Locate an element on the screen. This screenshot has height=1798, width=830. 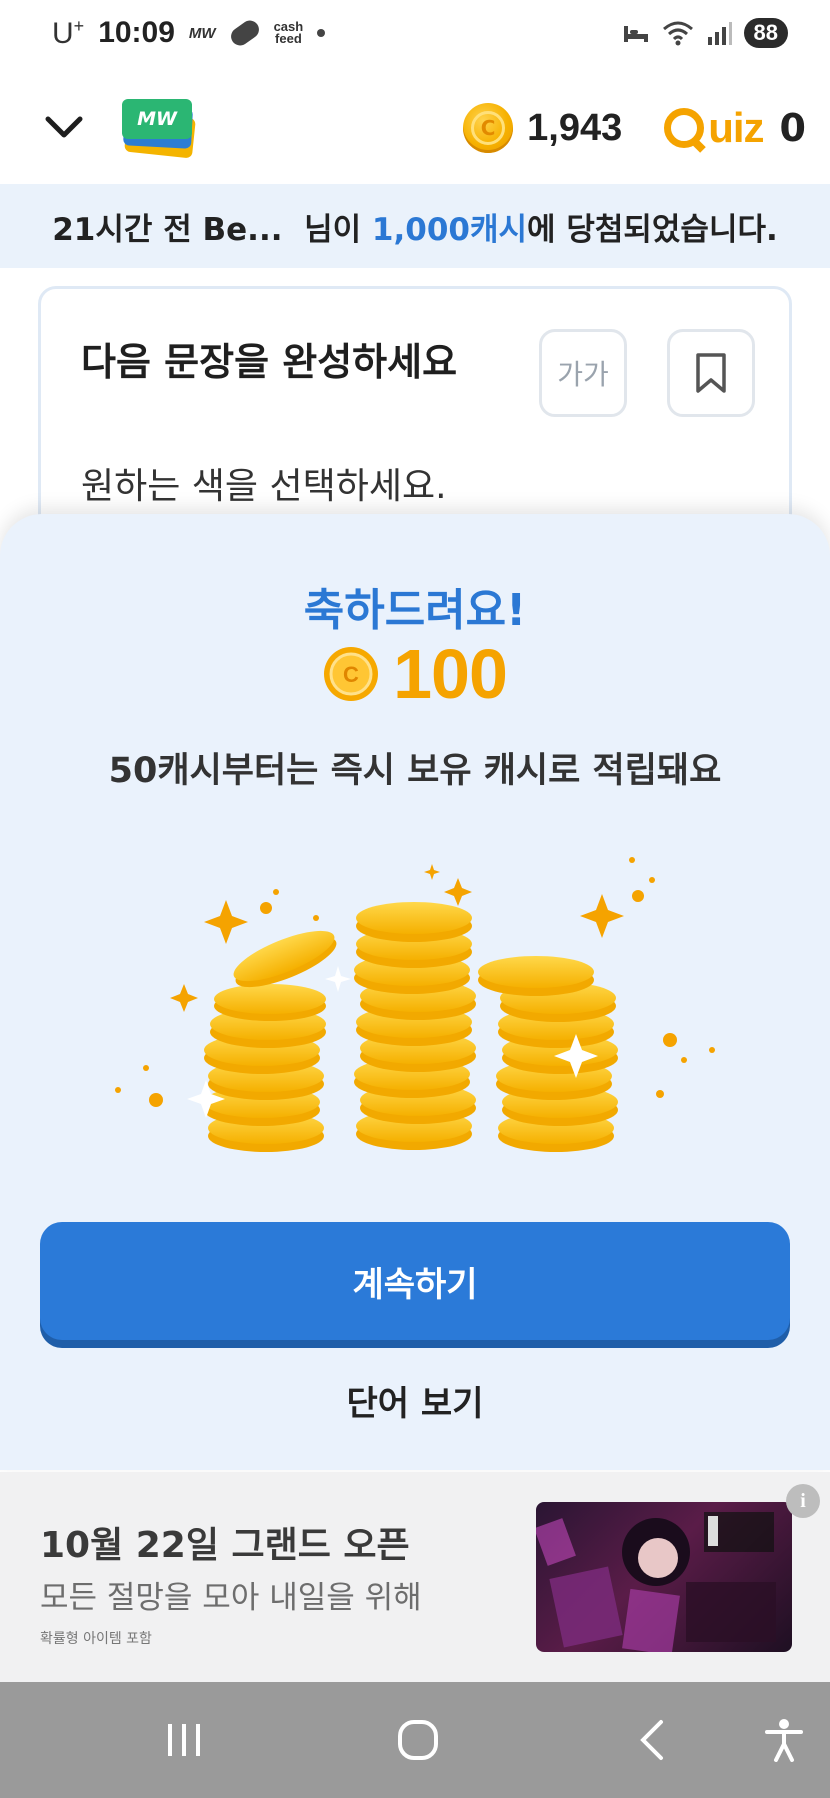
back-button is located at coordinates (652, 1740).